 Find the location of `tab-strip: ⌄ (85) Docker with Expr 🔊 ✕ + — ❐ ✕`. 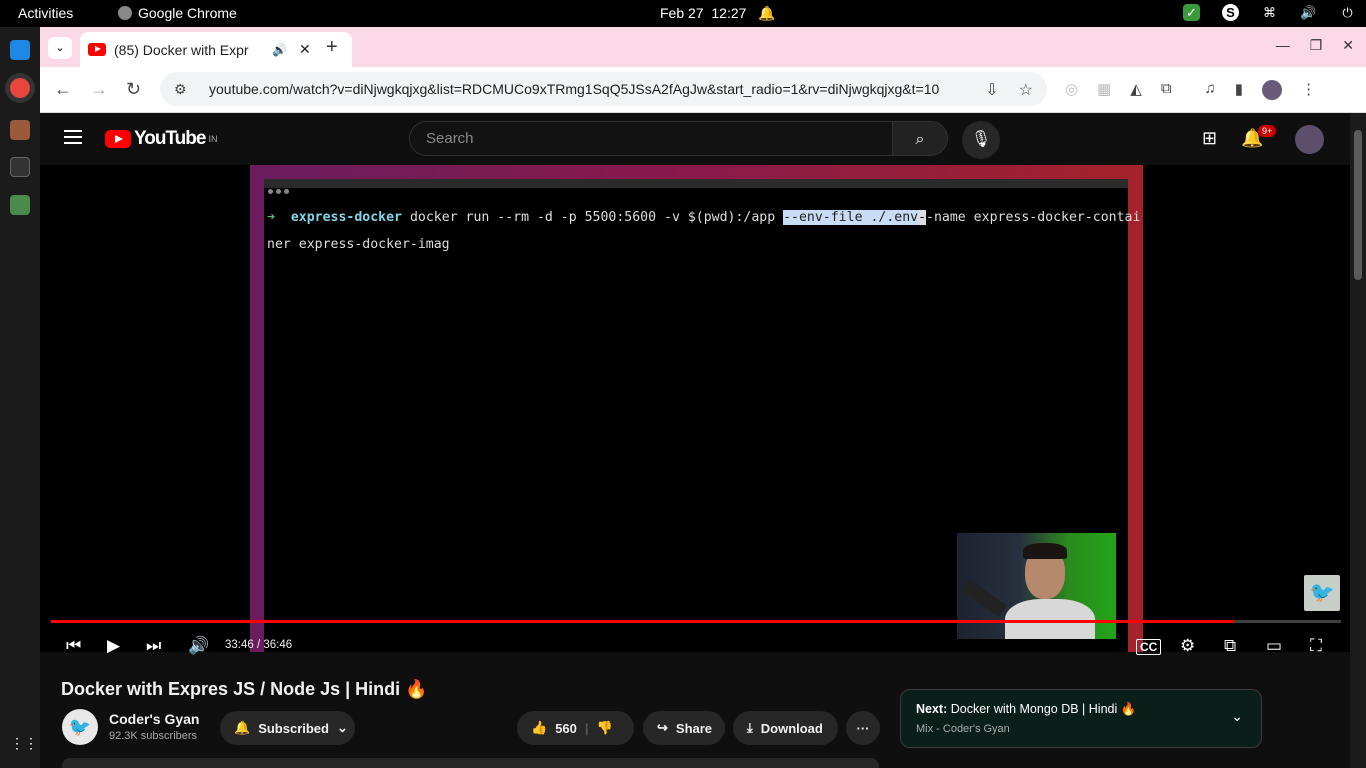

tab-strip: ⌄ (85) Docker with Expr 🔊 ✕ + — ❐ ✕ is located at coordinates (703, 47).